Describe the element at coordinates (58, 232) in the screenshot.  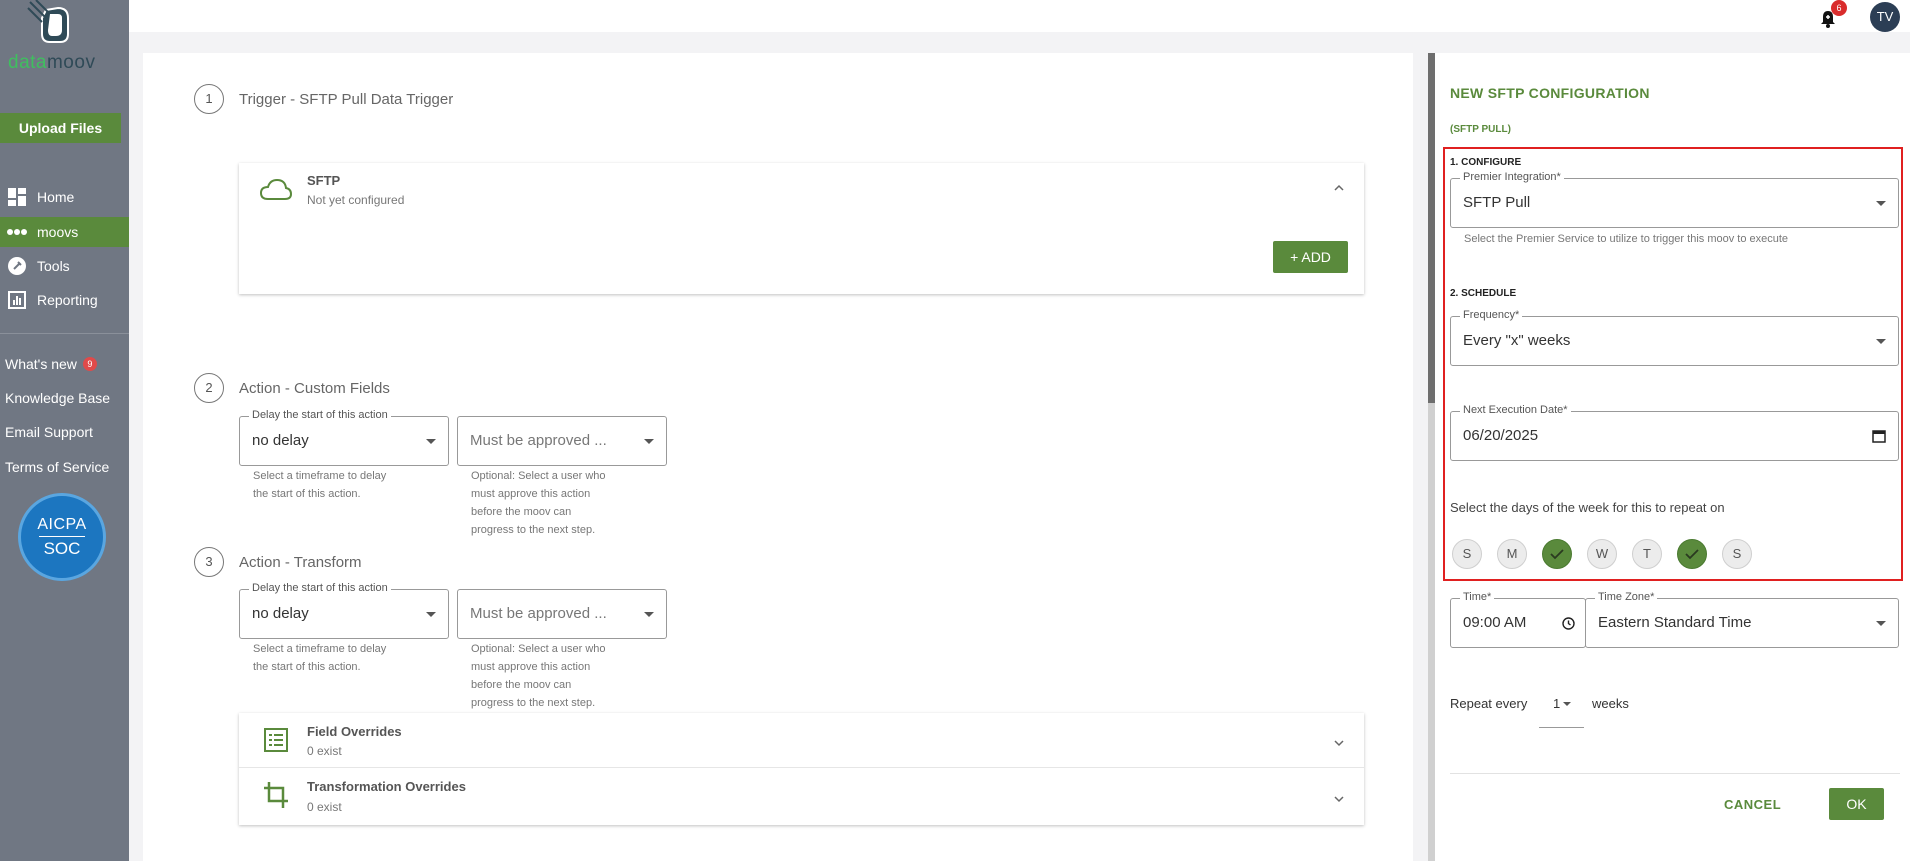
I see `sidebar-item-label: moovs` at that location.